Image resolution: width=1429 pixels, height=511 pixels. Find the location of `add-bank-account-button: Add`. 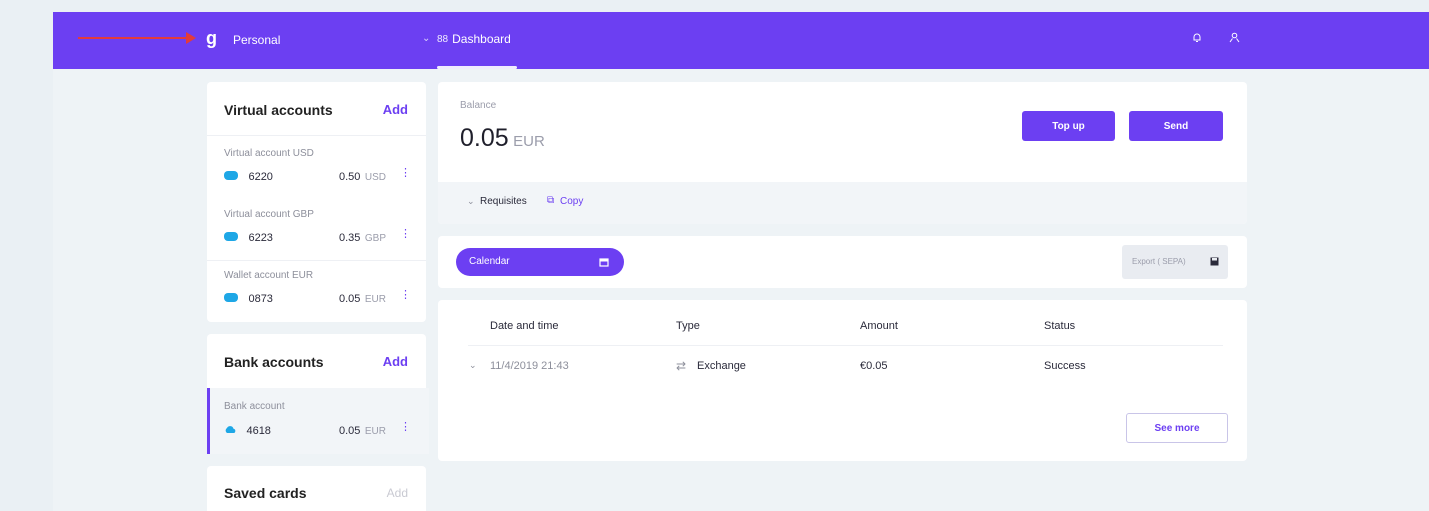

add-bank-account-button: Add is located at coordinates (395, 361).